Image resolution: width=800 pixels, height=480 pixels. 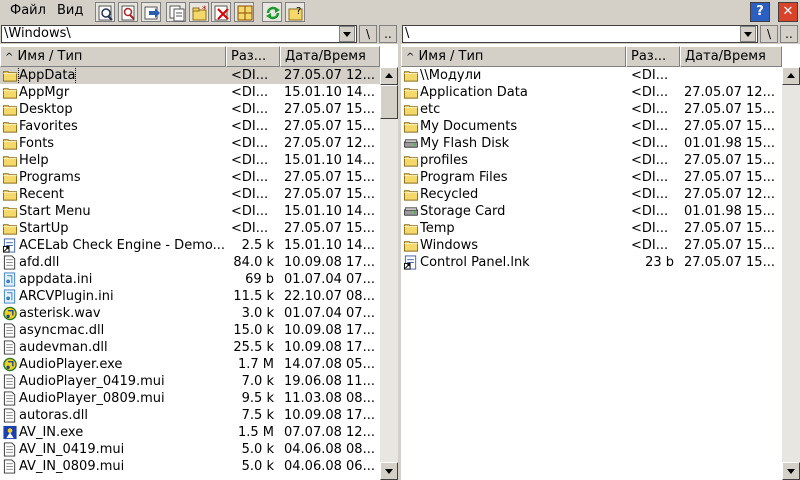 I want to click on left-path-input: \Windows\, so click(x=179, y=34).